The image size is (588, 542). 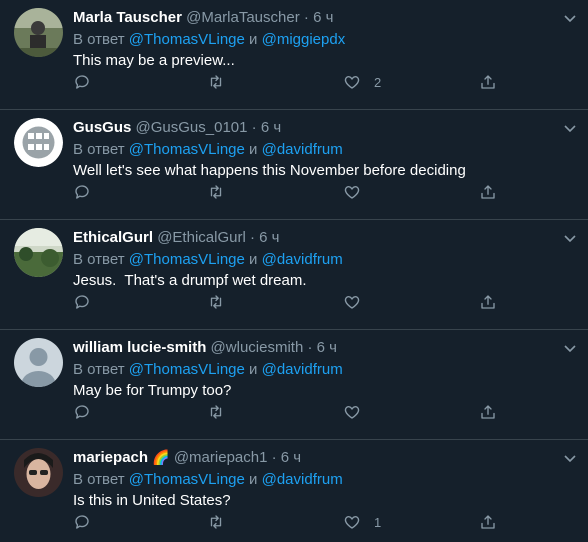 What do you see at coordinates (152, 500) in the screenshot?
I see `tweet-text: Is this in United States?` at bounding box center [152, 500].